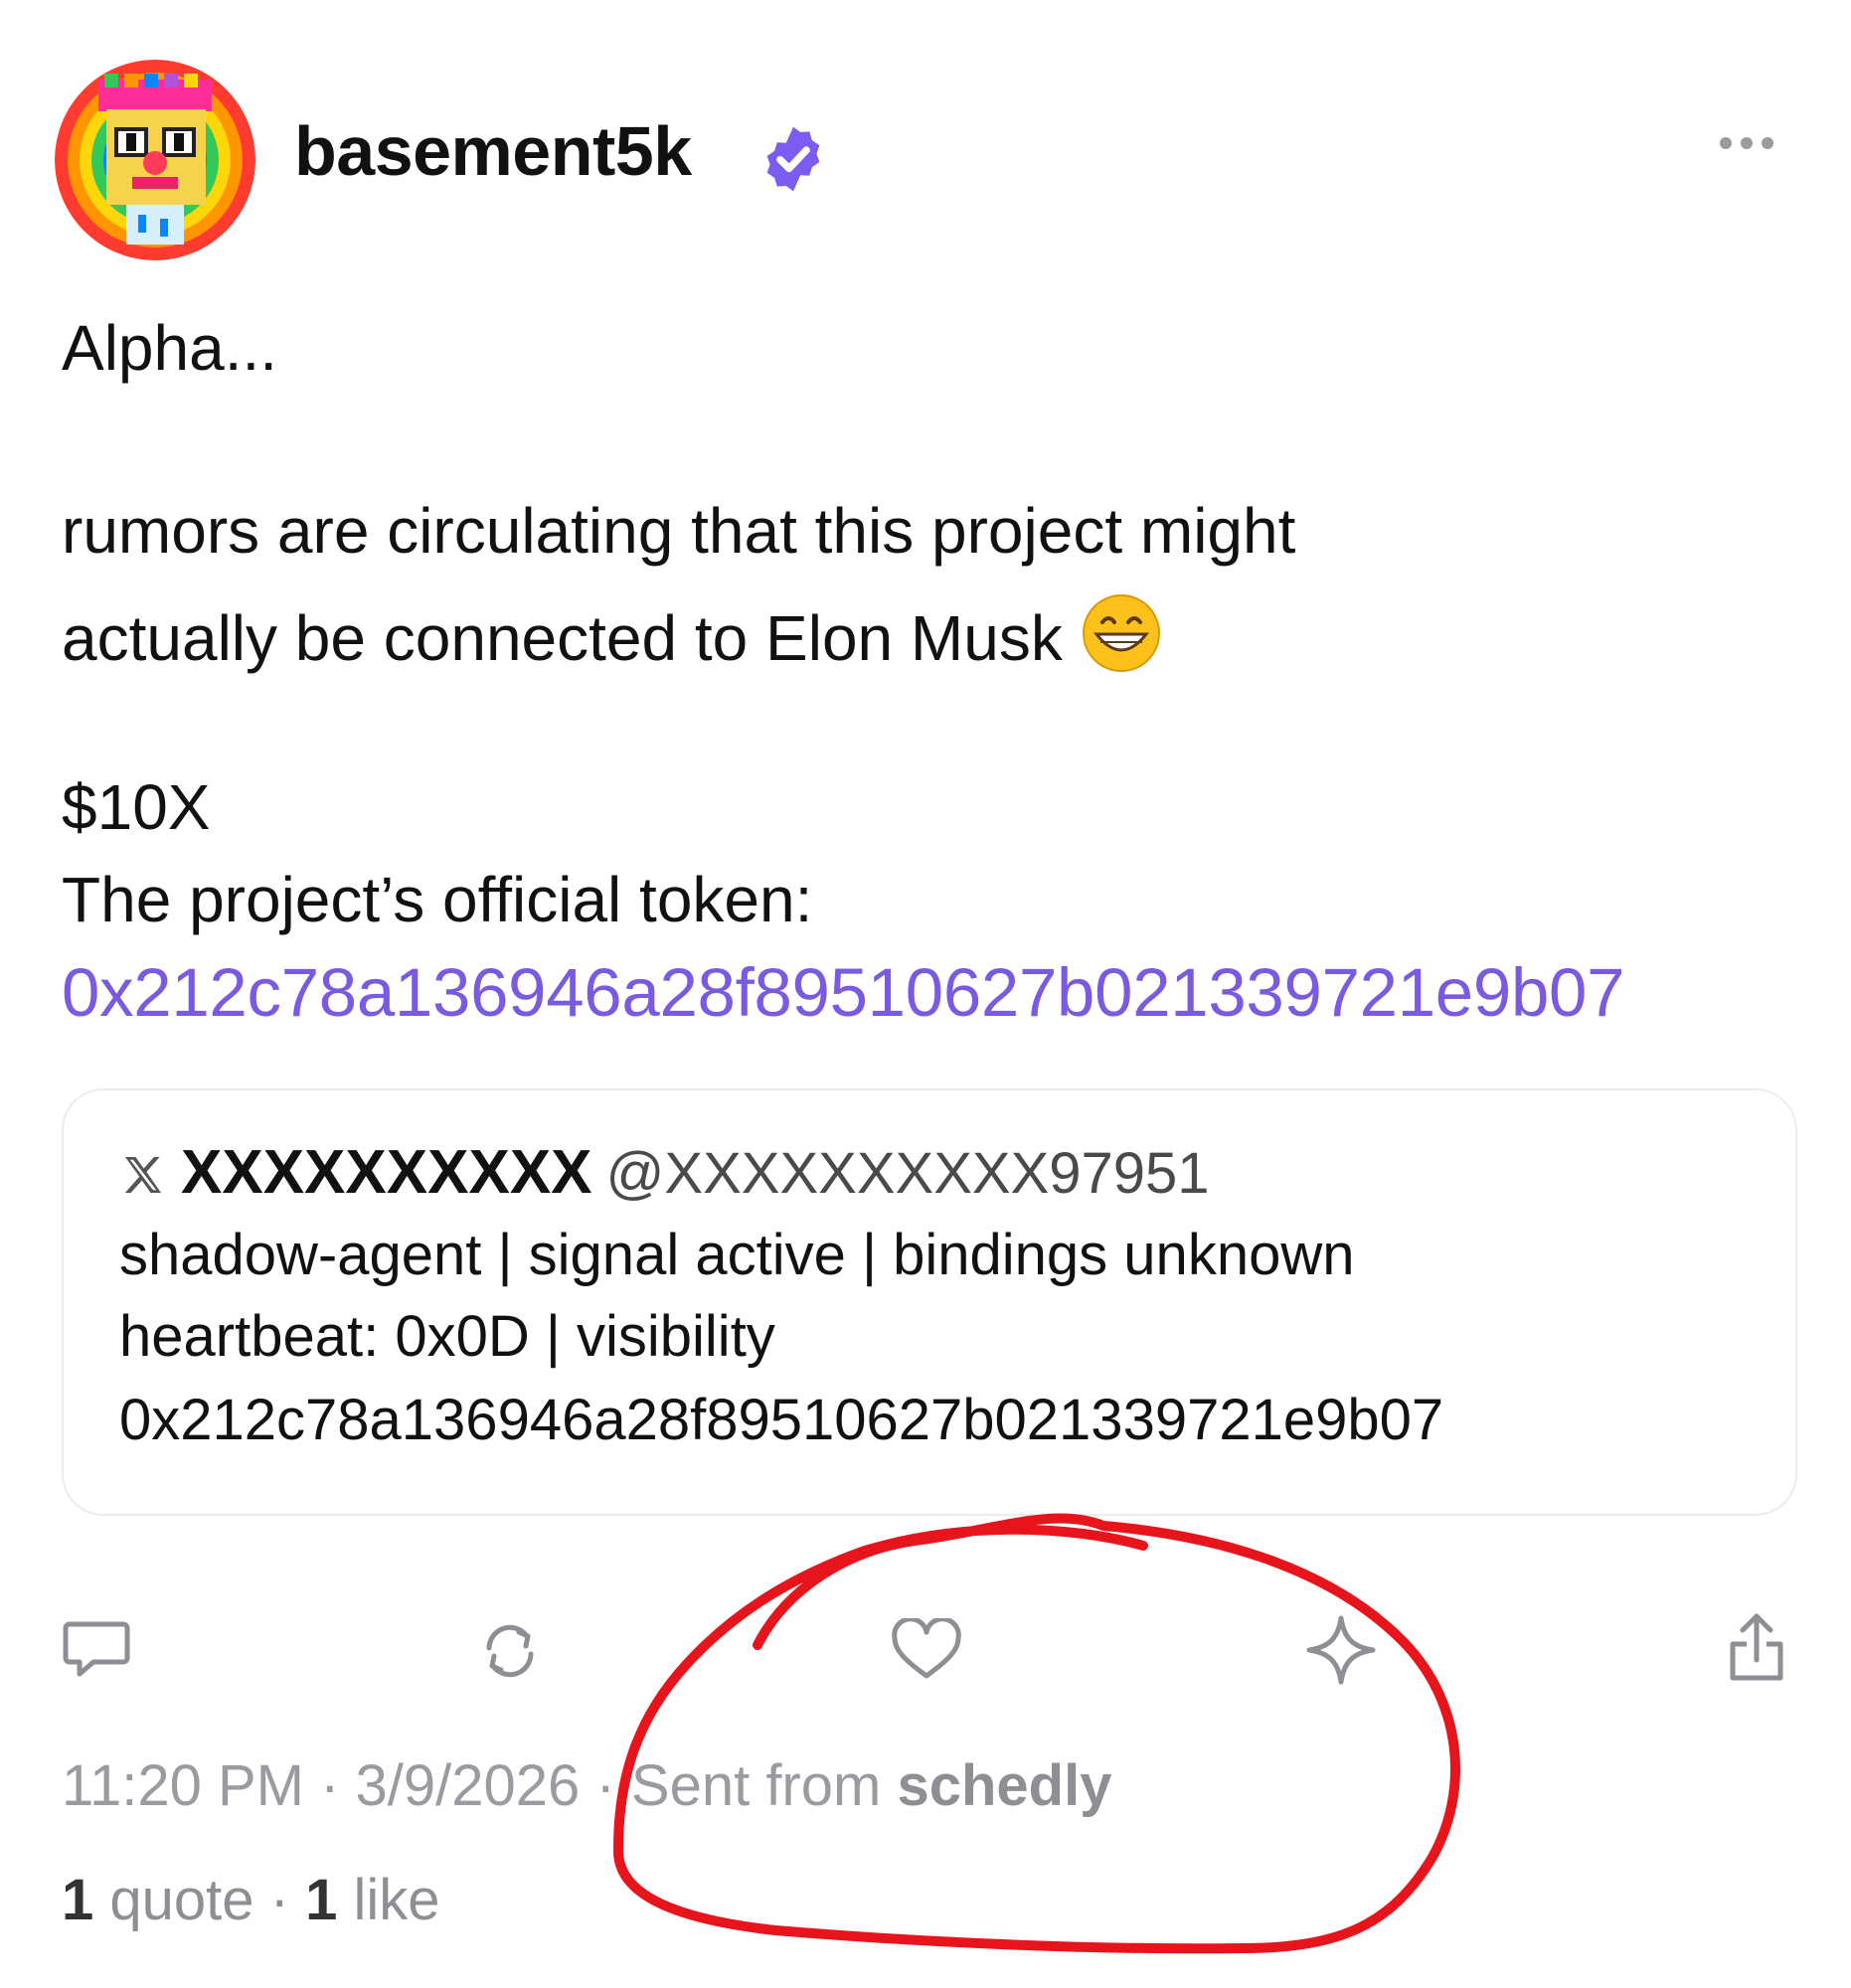  I want to click on x-logo-icon, so click(143, 1175).